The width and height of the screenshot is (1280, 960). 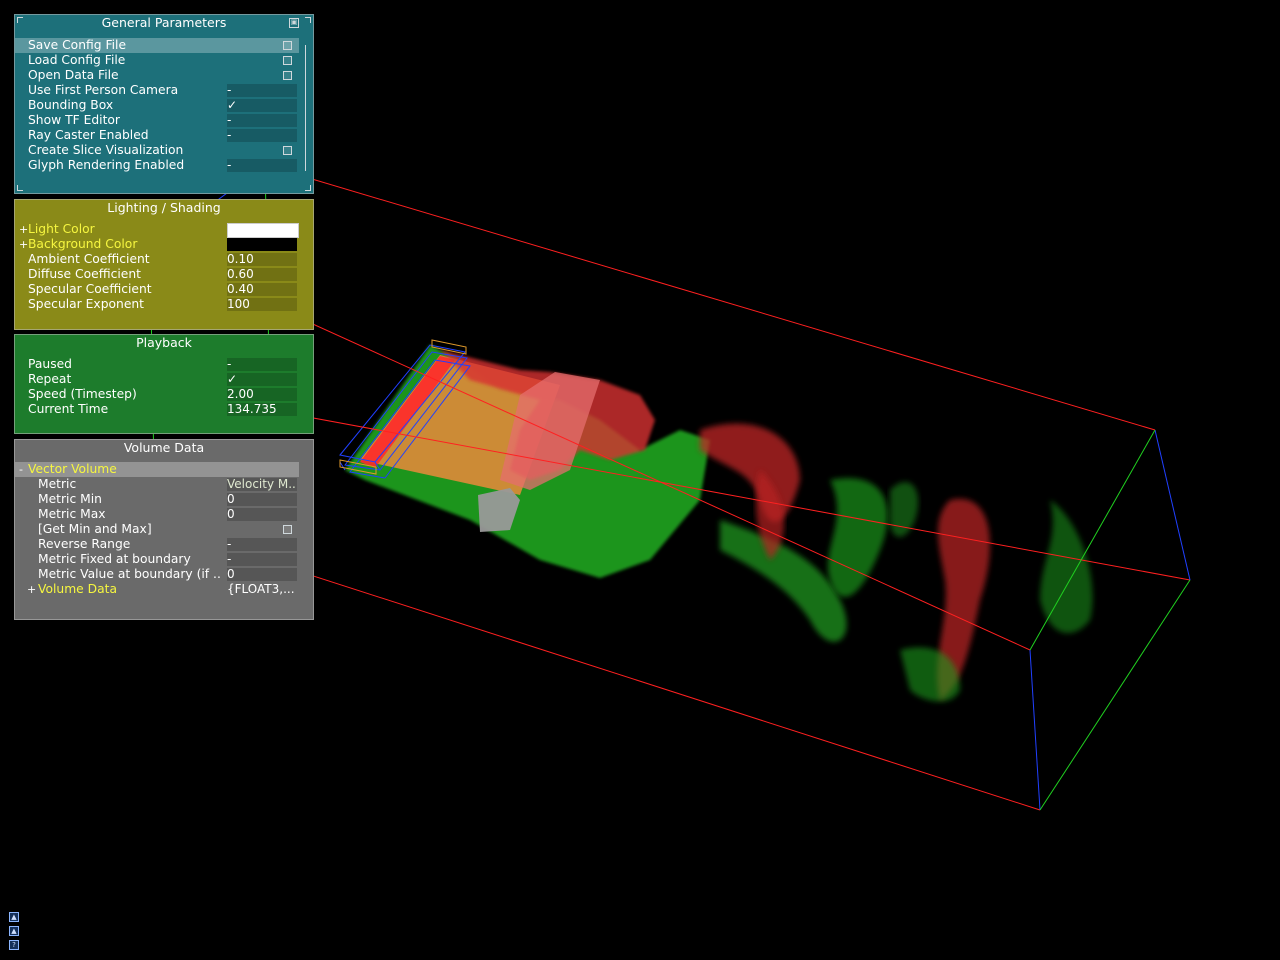 What do you see at coordinates (157, 75) in the screenshot?
I see `open-data-file-button: Open Data File` at bounding box center [157, 75].